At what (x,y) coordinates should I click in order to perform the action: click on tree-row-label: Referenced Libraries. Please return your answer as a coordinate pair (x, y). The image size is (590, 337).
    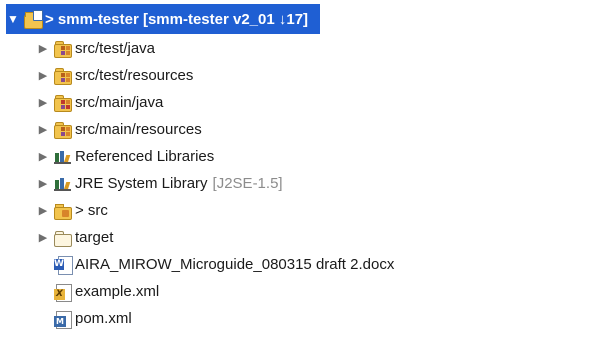
    Looking at the image, I should click on (145, 156).